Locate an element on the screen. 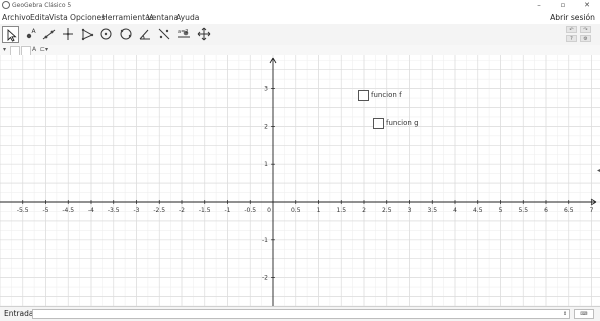 The width and height of the screenshot is (600, 321). geogebra-logo-icon is located at coordinates (6, 5).